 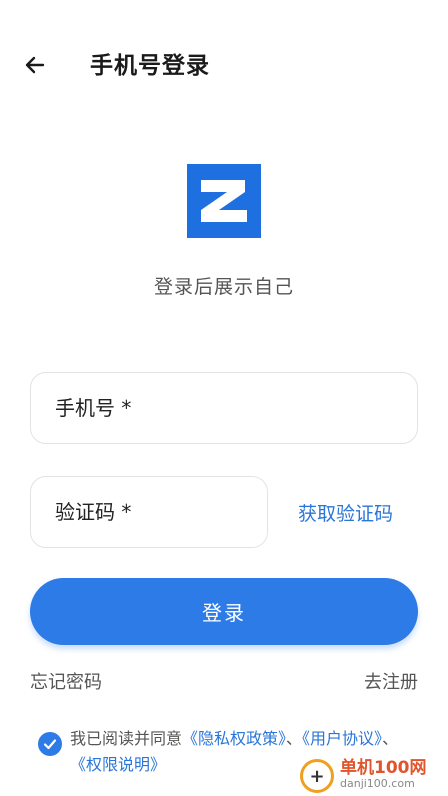 I want to click on privacy-policy-link: 《隐私权政策》, so click(x=234, y=738).